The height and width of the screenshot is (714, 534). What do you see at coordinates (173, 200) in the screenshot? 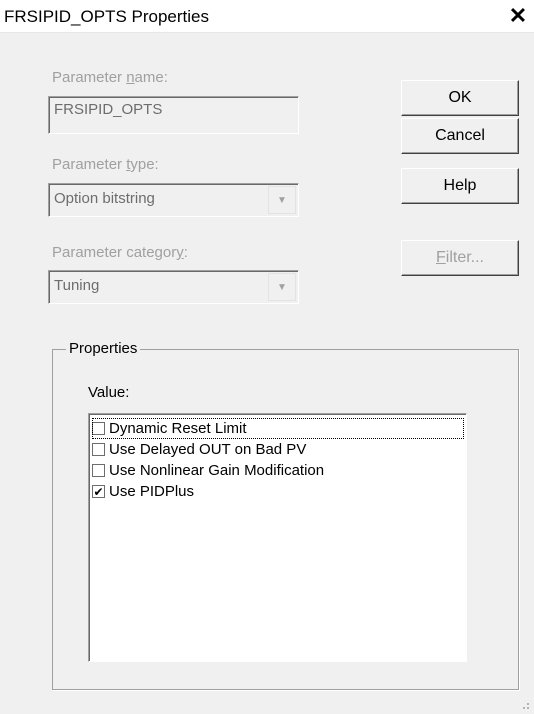
I see `parameter-type-select: Option bitstring ▼` at bounding box center [173, 200].